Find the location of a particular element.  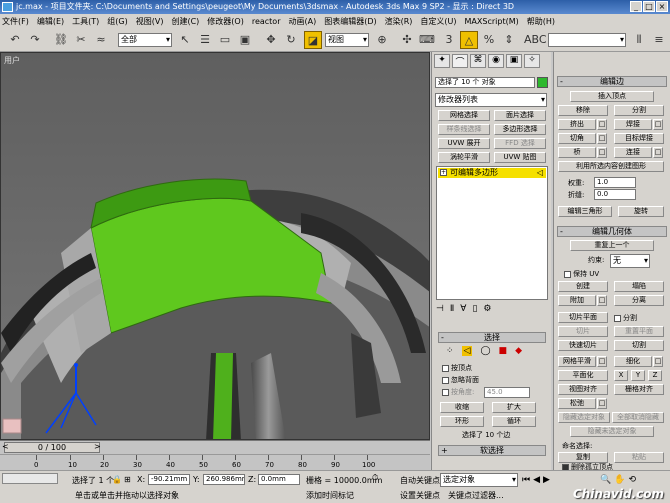

orbit-icon: ⟲ is located at coordinates (632, 480).